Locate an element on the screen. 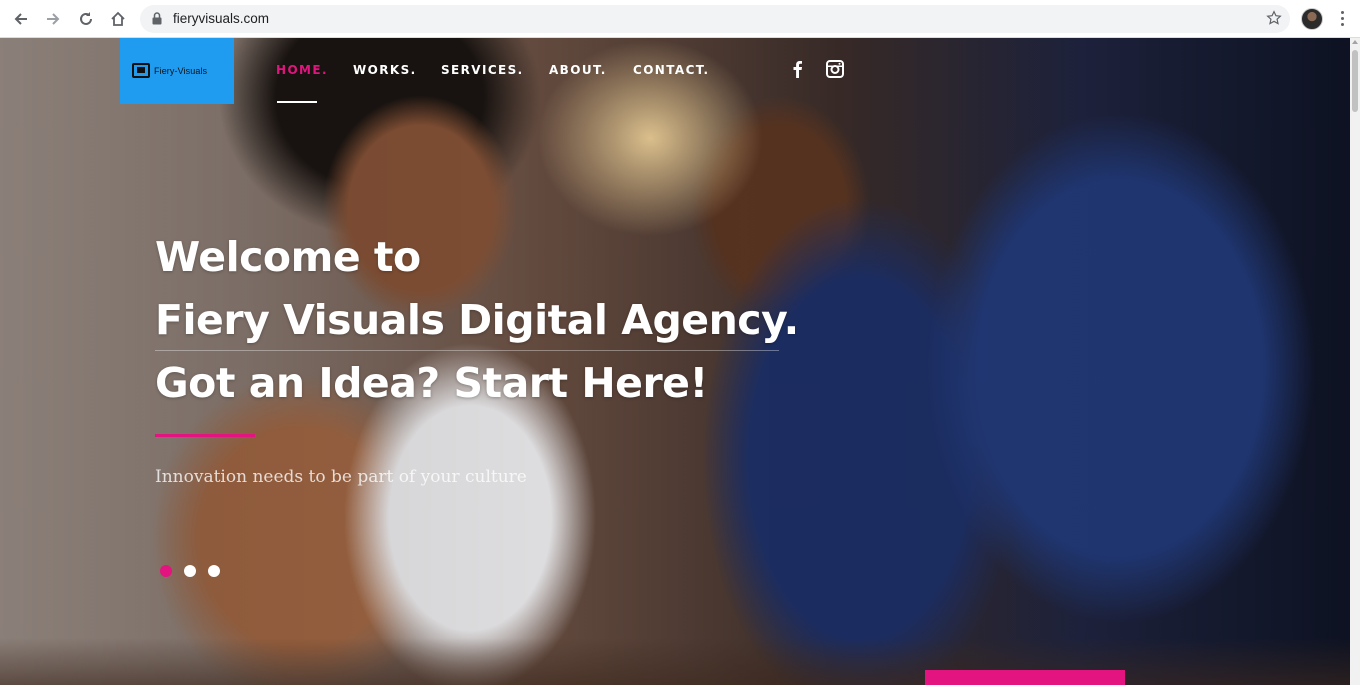  headline-line-1: Welcome to is located at coordinates (288, 257).